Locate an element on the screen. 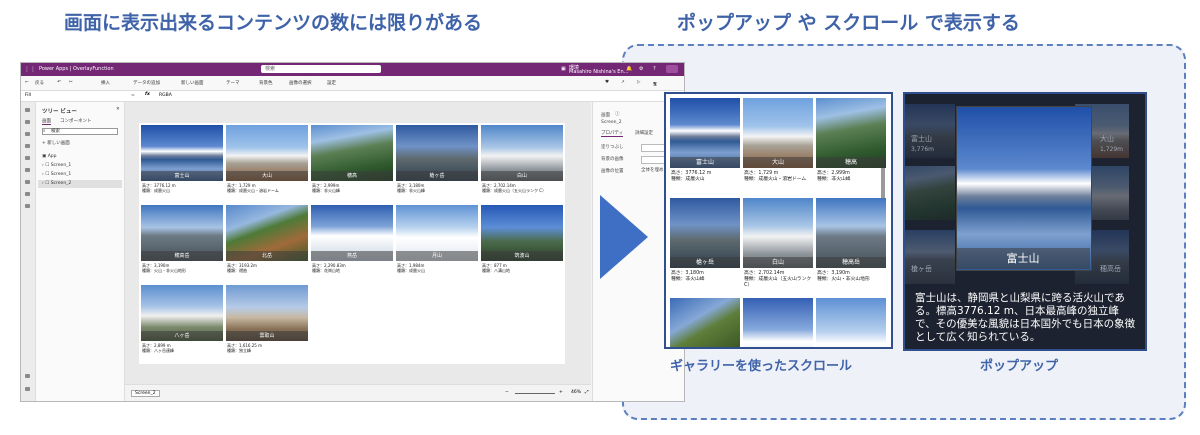 The width and height of the screenshot is (1200, 435). new-screen-button: + 新しい画面 is located at coordinates (56, 143).